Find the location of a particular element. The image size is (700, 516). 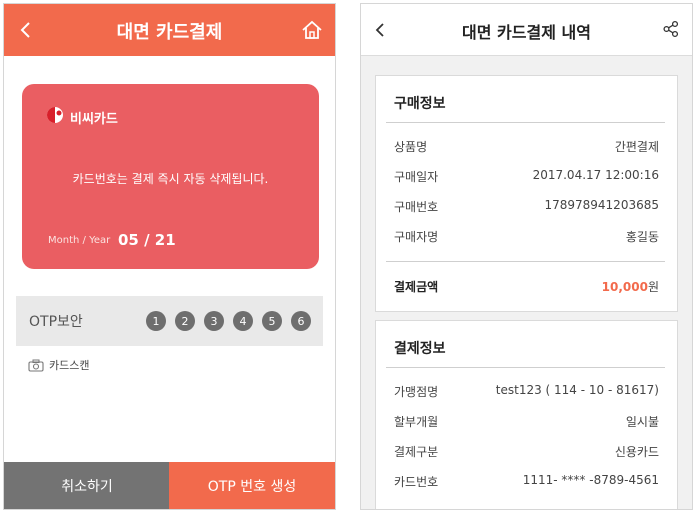

info-row: 상품명 간편결제 is located at coordinates (526, 147).